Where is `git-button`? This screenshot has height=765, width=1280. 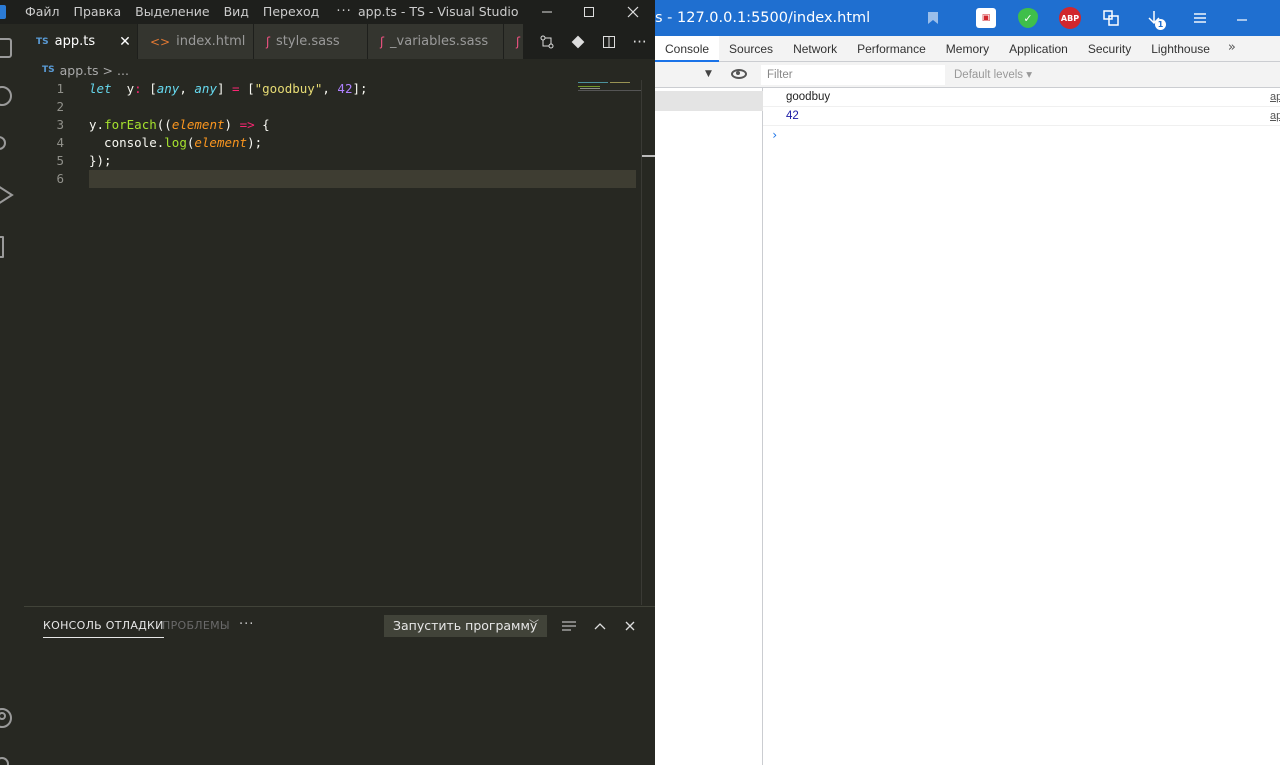
git-button is located at coordinates (577, 41).